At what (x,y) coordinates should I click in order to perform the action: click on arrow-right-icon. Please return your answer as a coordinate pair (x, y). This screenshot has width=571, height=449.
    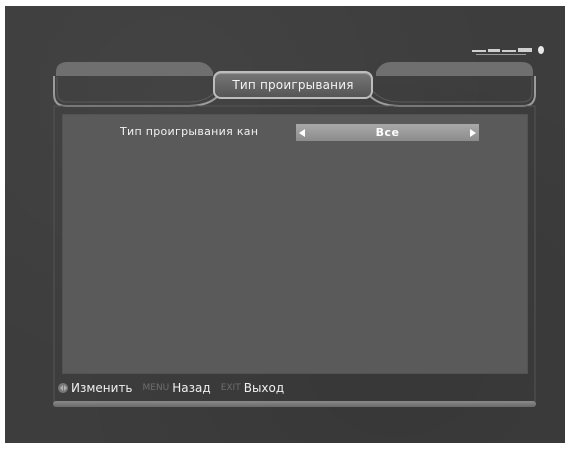
    Looking at the image, I should click on (473, 132).